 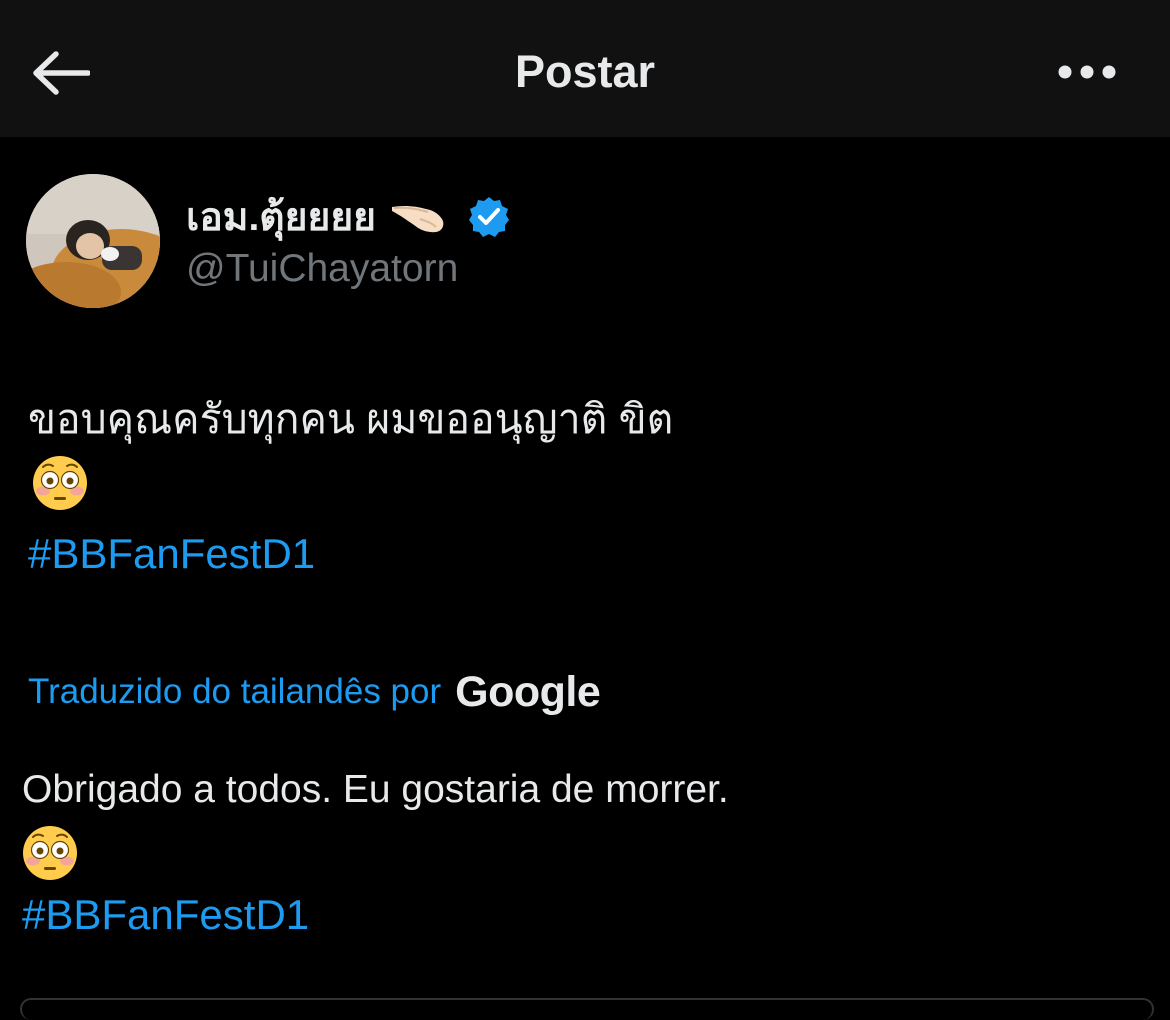 I want to click on more-horizontal-icon, so click(x=1087, y=72).